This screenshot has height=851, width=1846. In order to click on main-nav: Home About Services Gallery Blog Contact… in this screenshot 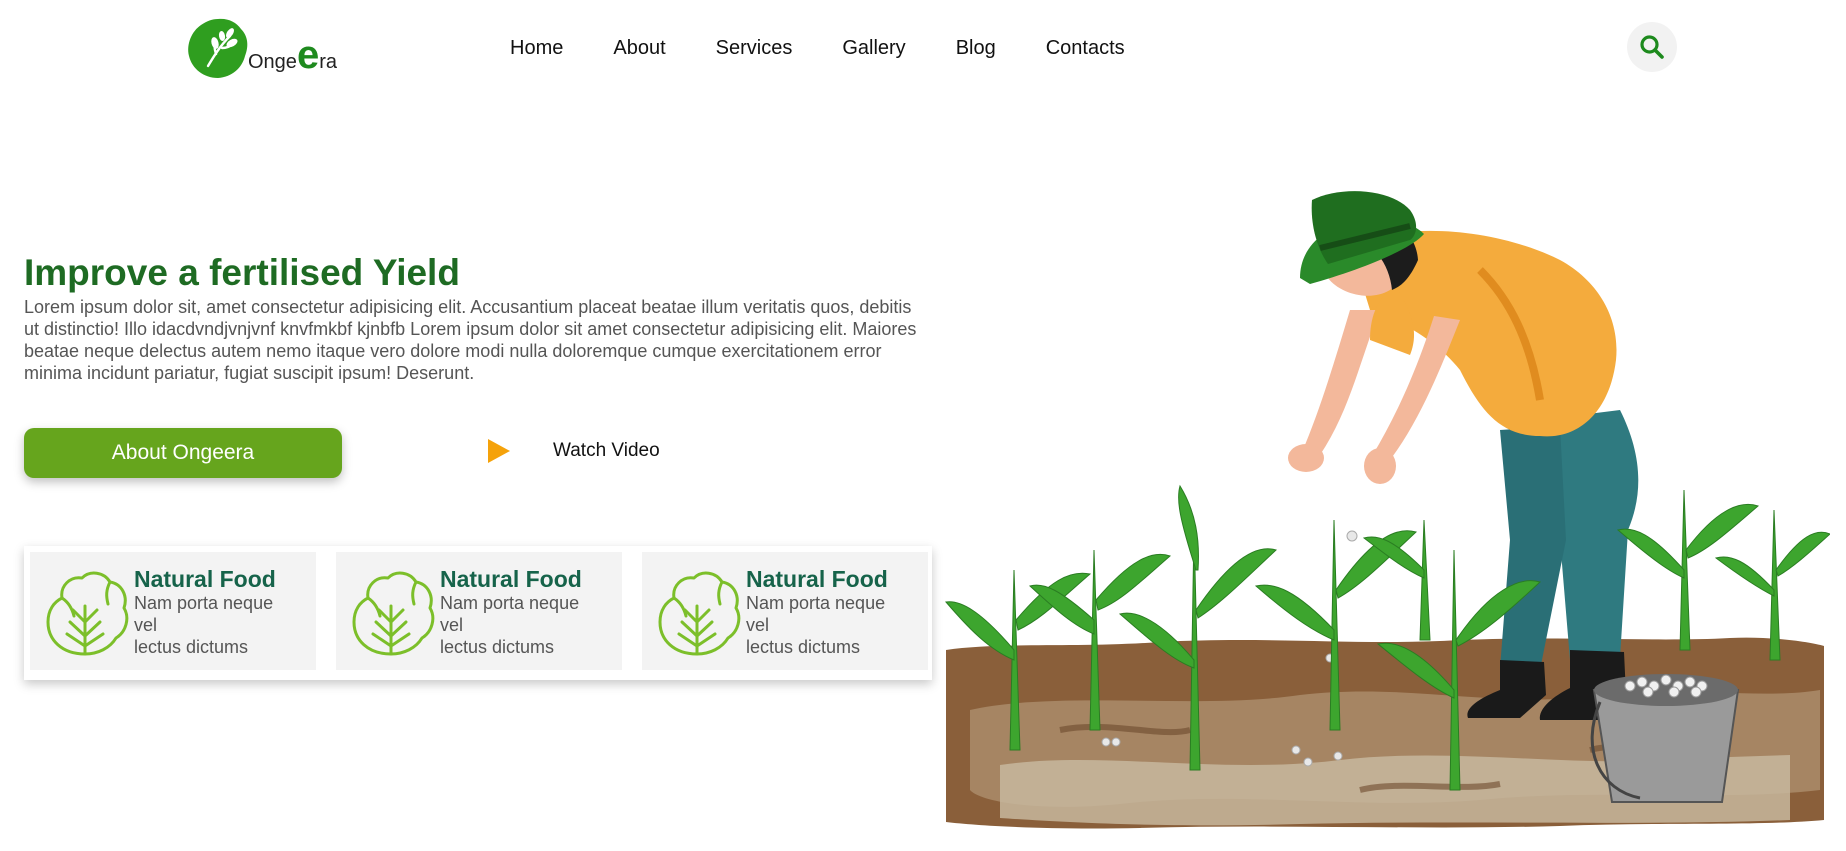, I will do `click(842, 48)`.